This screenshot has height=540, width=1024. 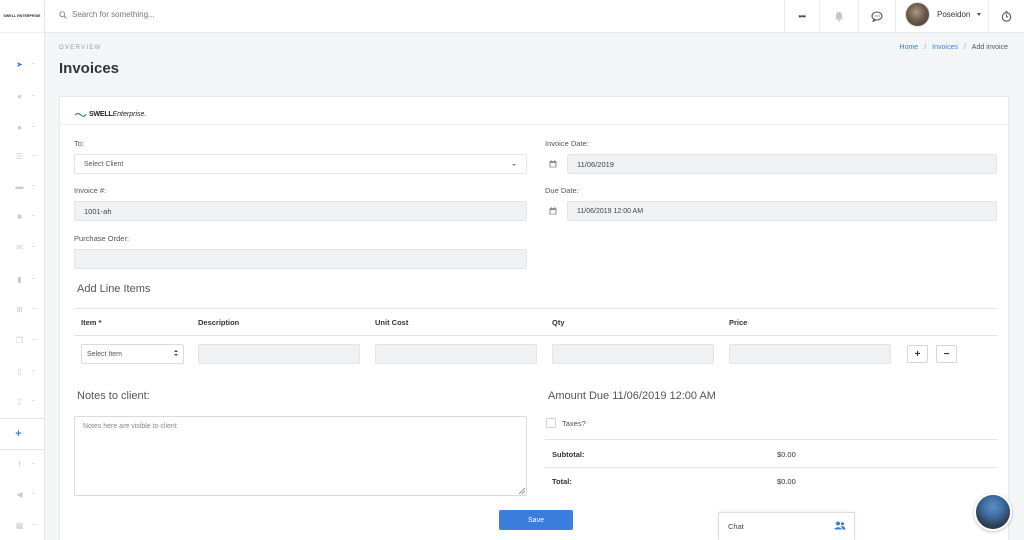 I want to click on item-select-placeholder: Select Item, so click(x=105, y=354).